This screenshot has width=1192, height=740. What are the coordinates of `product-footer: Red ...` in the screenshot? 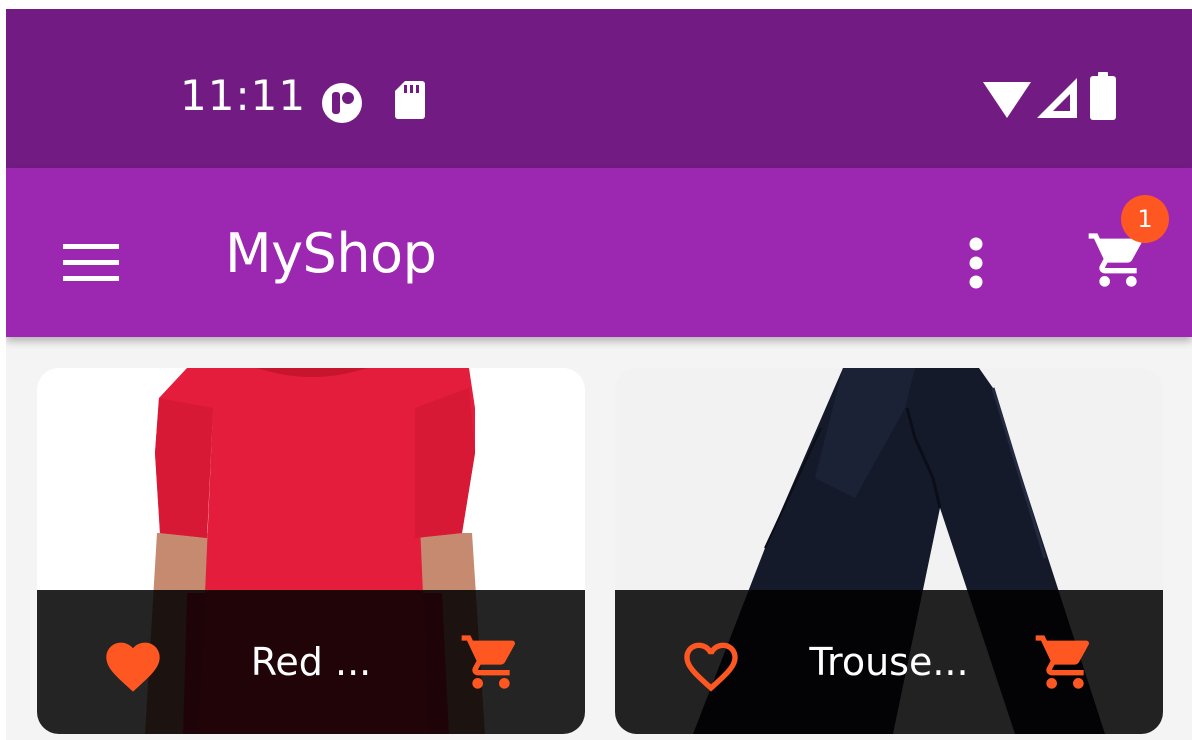 It's located at (311, 662).